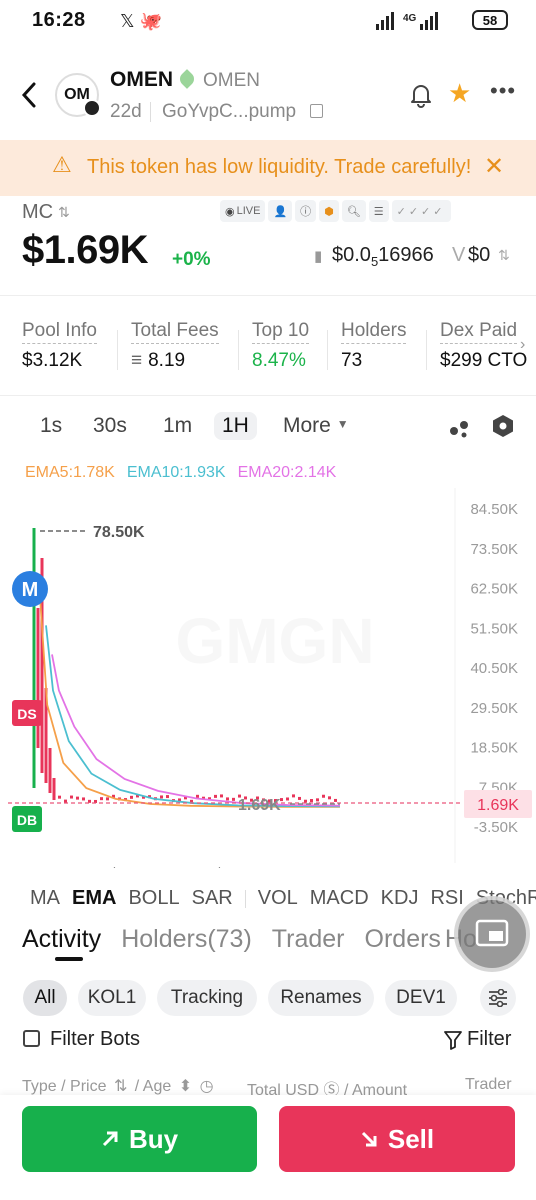 The height and width of the screenshot is (1200, 536). Describe the element at coordinates (212, 898) in the screenshot. I see `tab-indicator-sar: SAR` at that location.